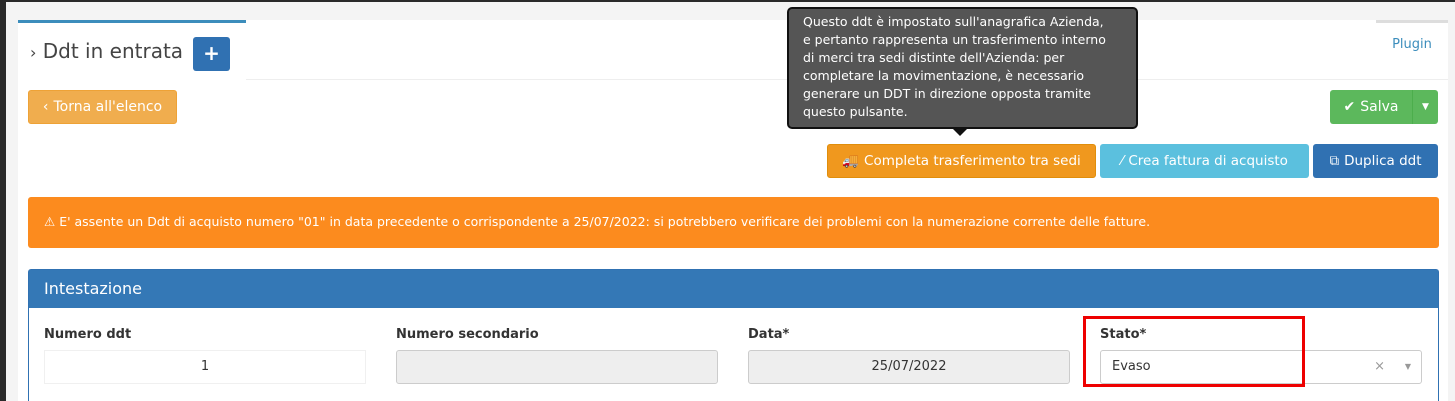 The width and height of the screenshot is (1455, 401). I want to click on create-invoice-label: Crea fattura di acquisto, so click(1208, 161).